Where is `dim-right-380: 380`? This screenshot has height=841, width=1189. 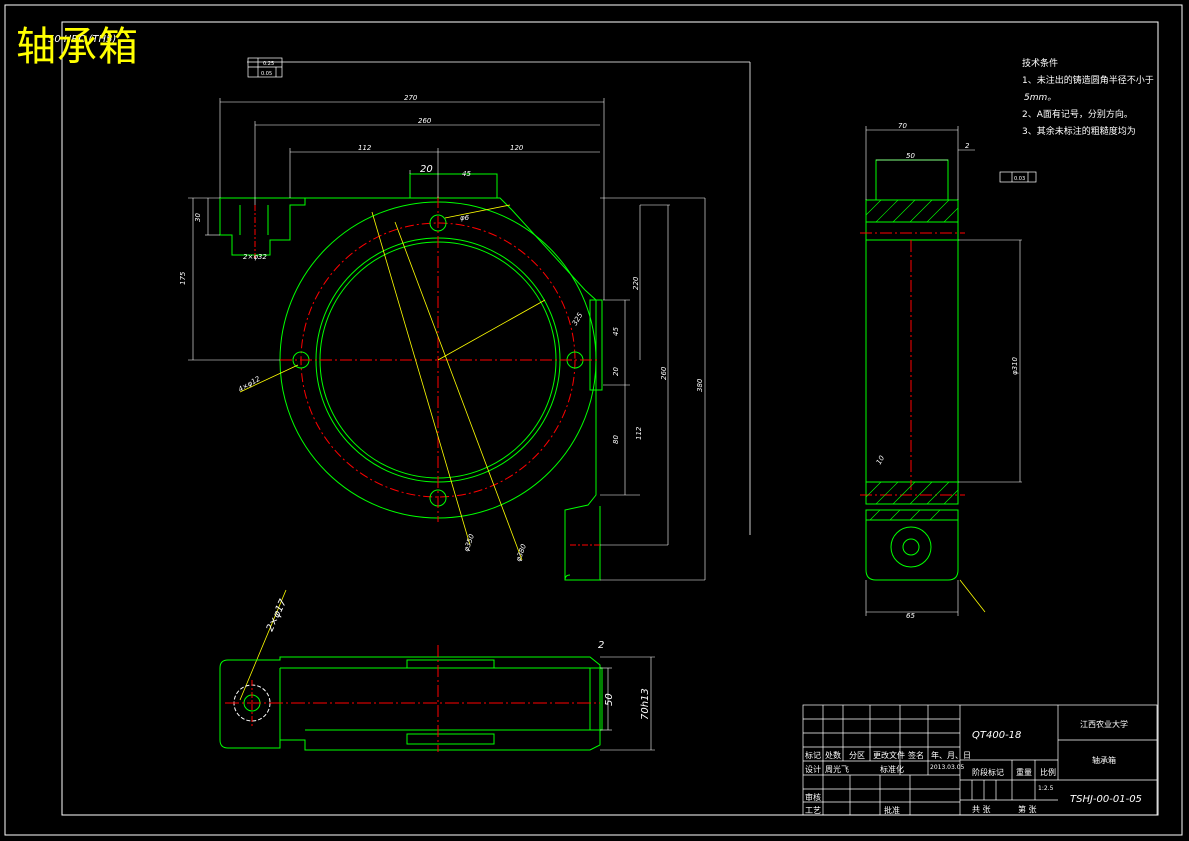
dim-right-380: 380 is located at coordinates (700, 385).